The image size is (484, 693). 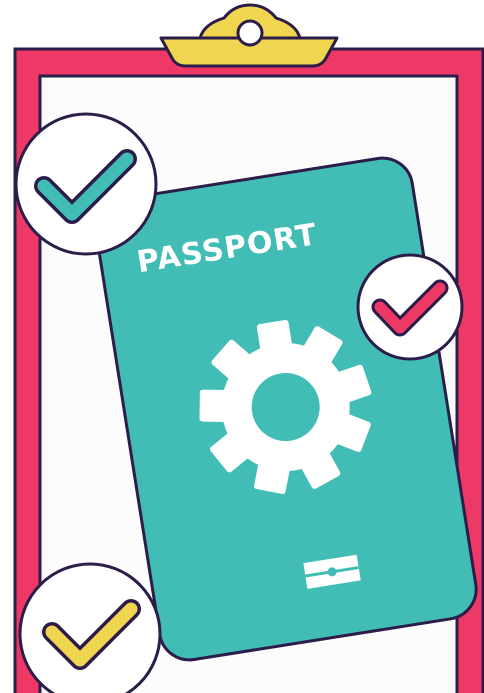 What do you see at coordinates (90, 627) in the screenshot?
I see `check-badge-bottom-left` at bounding box center [90, 627].